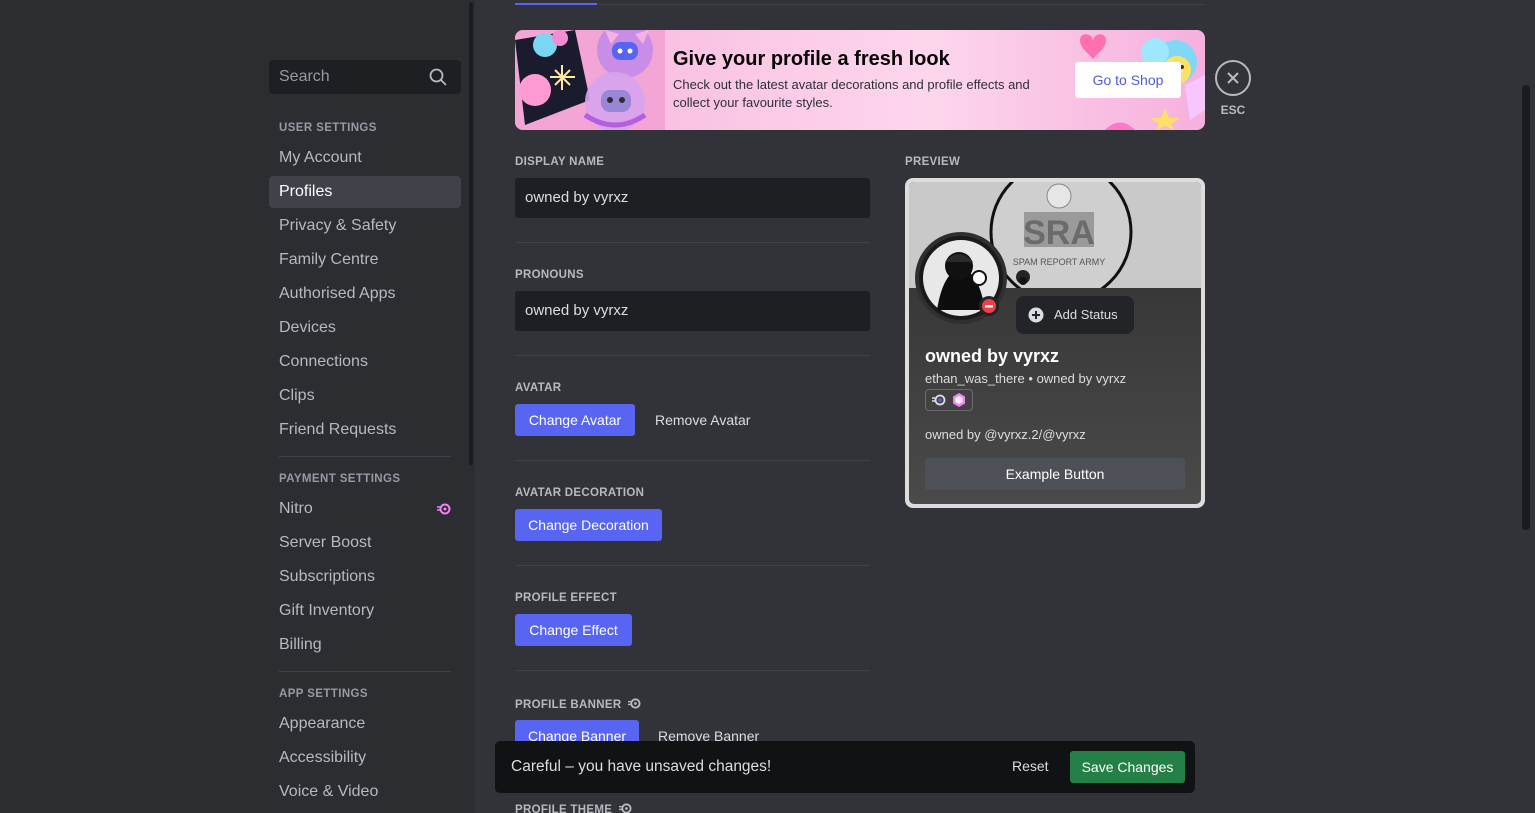 Image resolution: width=1535 pixels, height=813 pixels. I want to click on sidebar-item-nitro: Nitro, so click(365, 509).